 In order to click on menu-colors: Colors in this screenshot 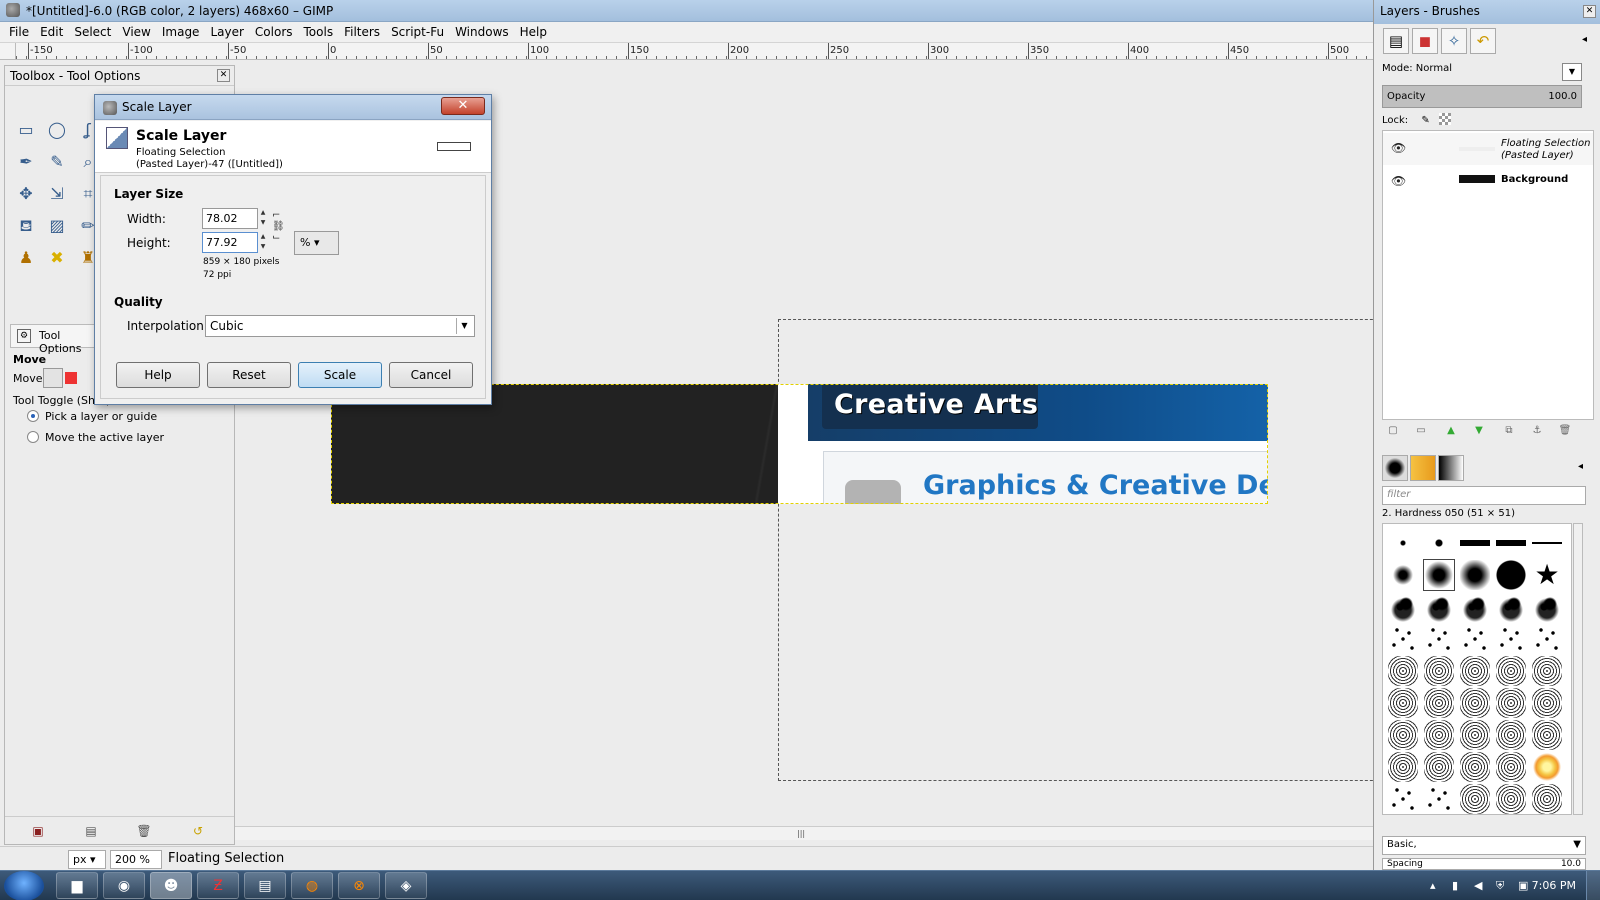, I will do `click(274, 32)`.